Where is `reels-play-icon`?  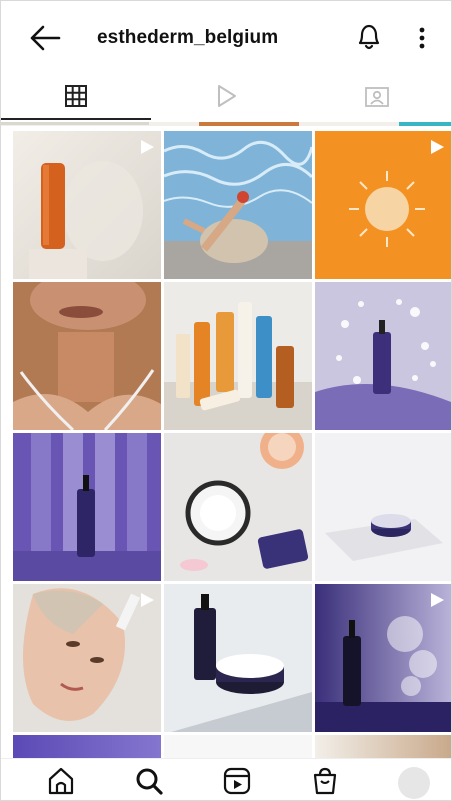
reels-play-icon is located at coordinates (227, 96).